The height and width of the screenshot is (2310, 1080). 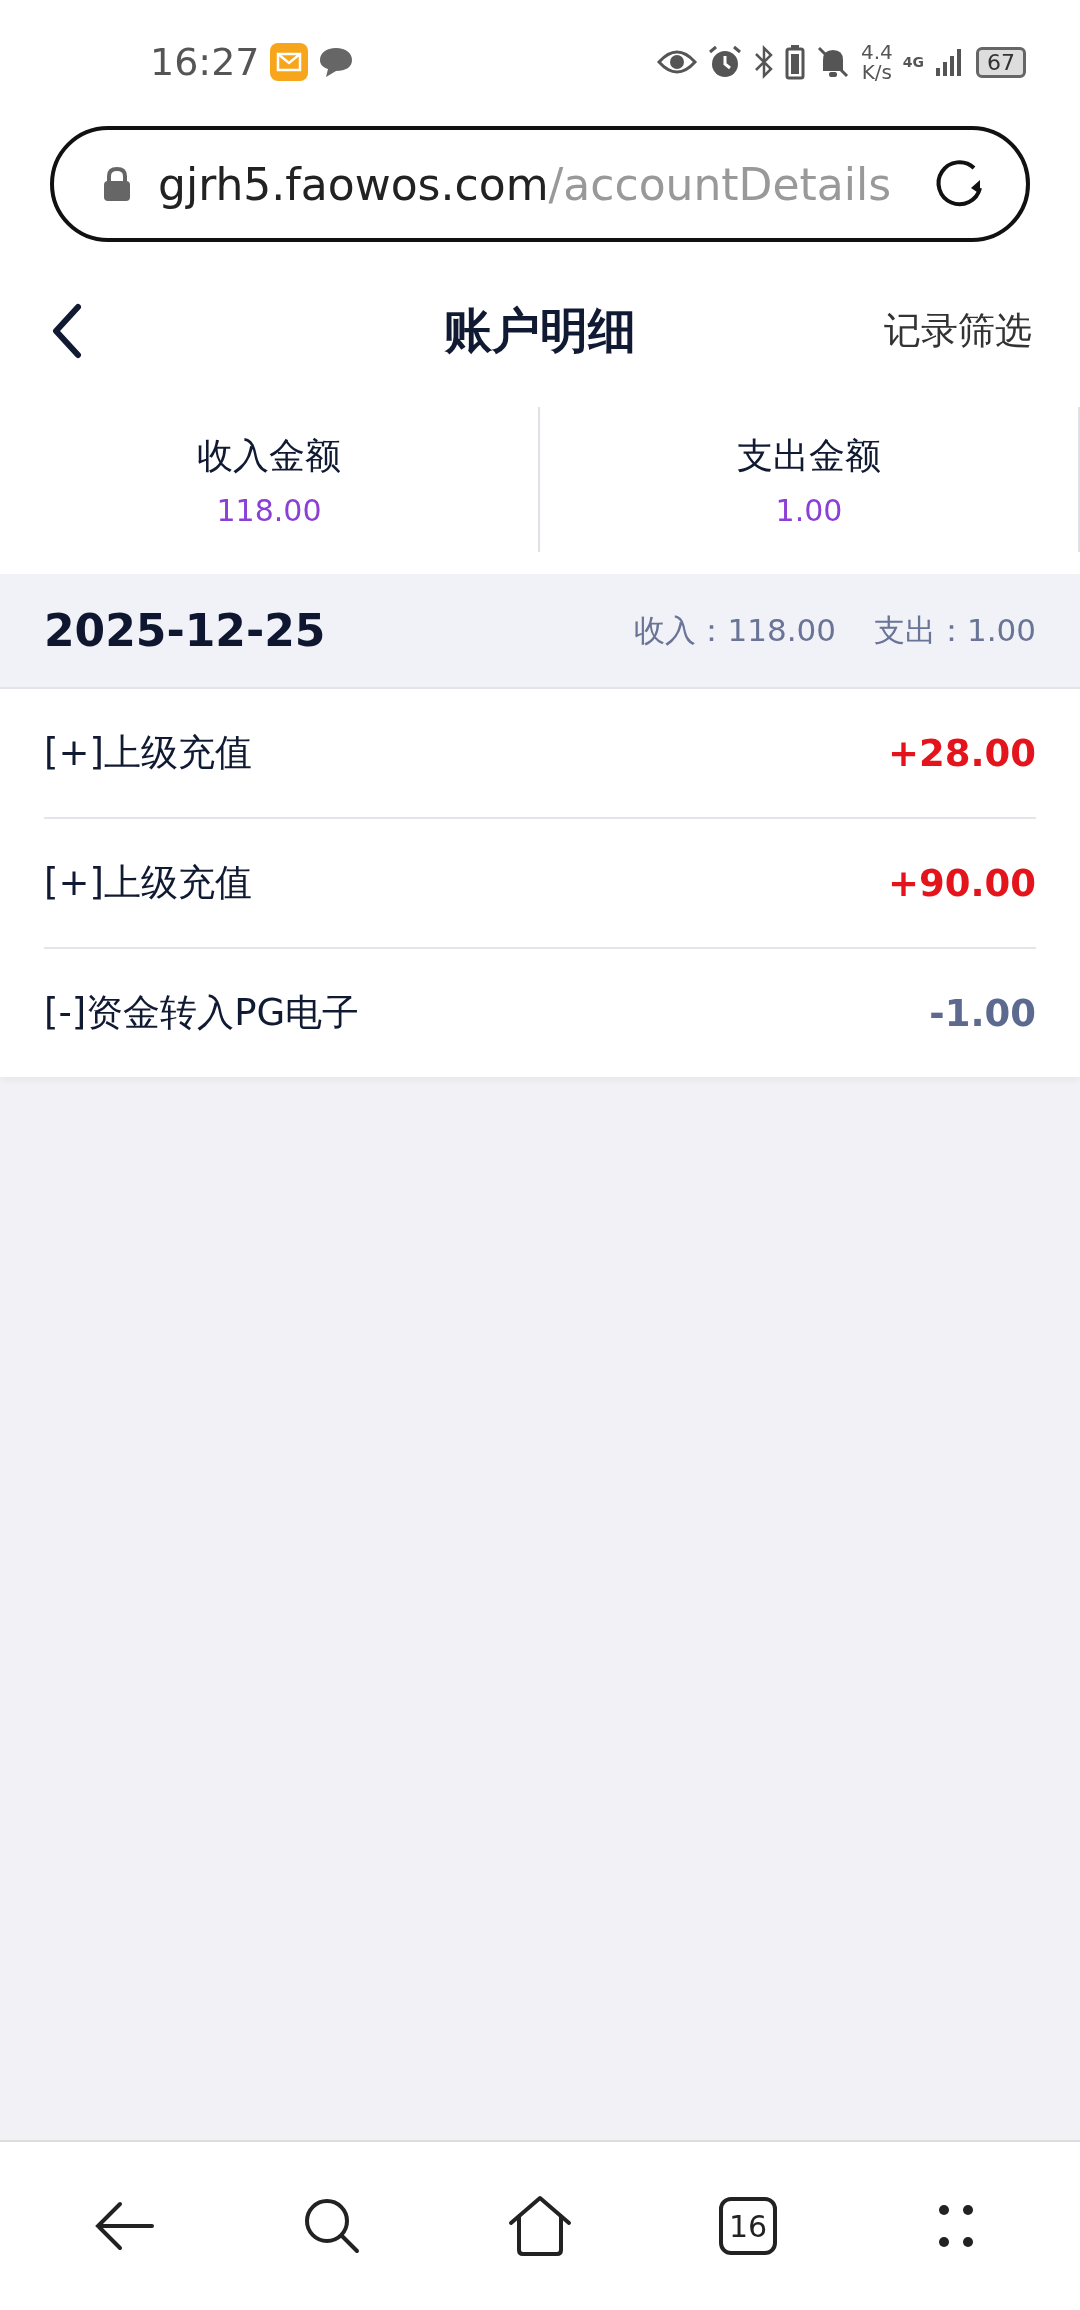 I want to click on status-time: 16:27, so click(x=205, y=62).